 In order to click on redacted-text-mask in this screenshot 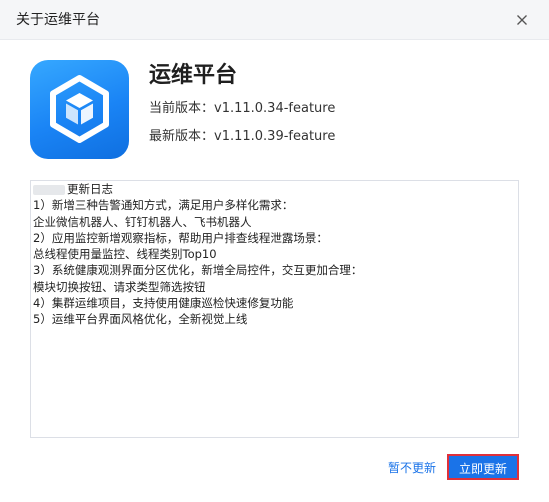, I will do `click(49, 189)`.